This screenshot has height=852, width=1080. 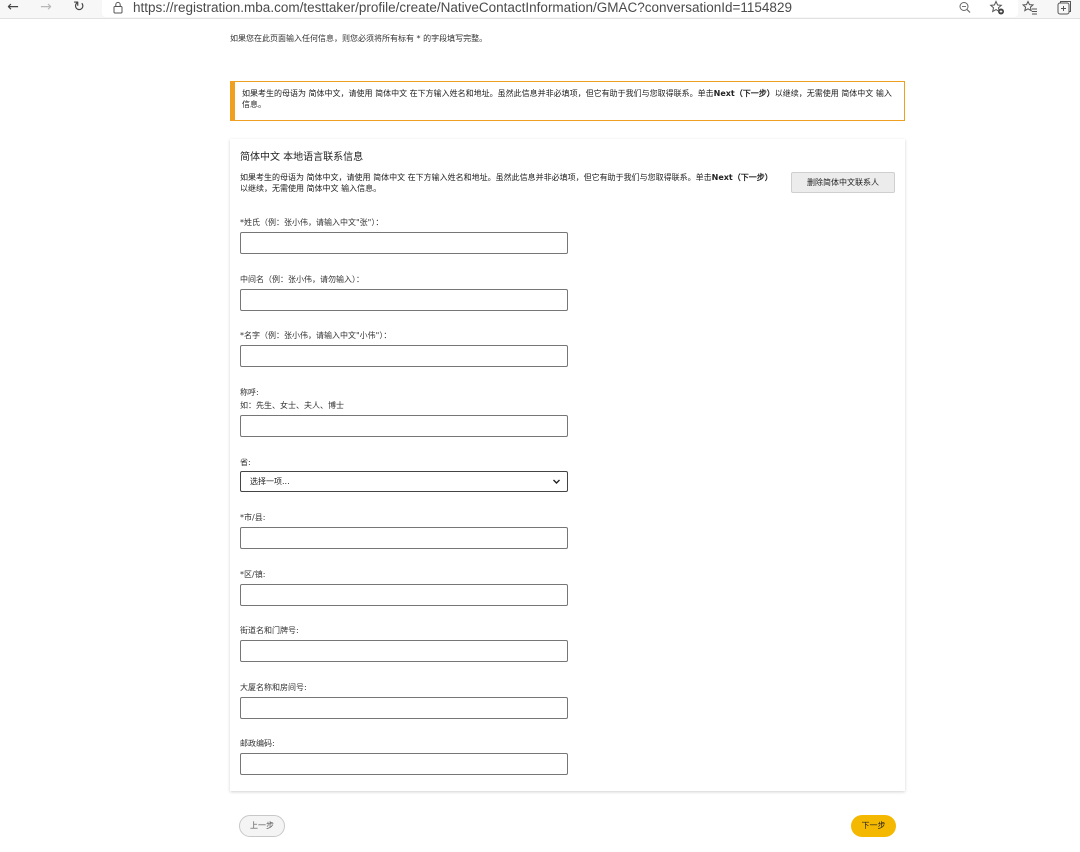 What do you see at coordinates (46, 8) in the screenshot?
I see `forward-arrow-icon: →` at bounding box center [46, 8].